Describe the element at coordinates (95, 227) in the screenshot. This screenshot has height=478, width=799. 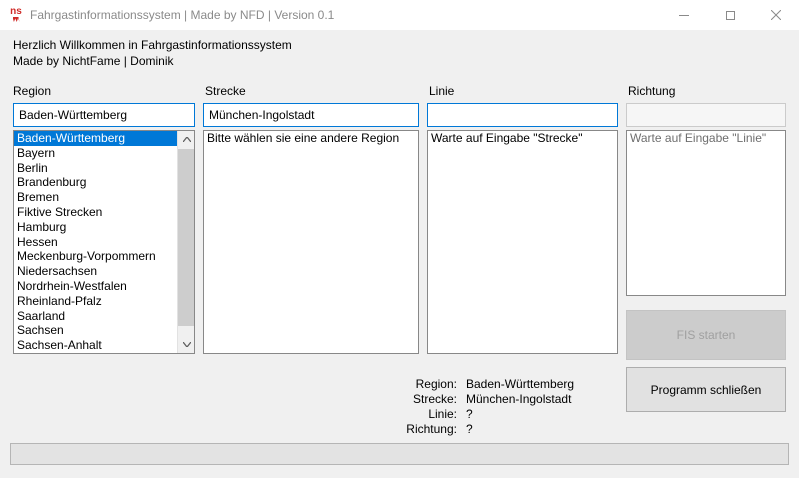
I see `list-item: Hamburg` at that location.